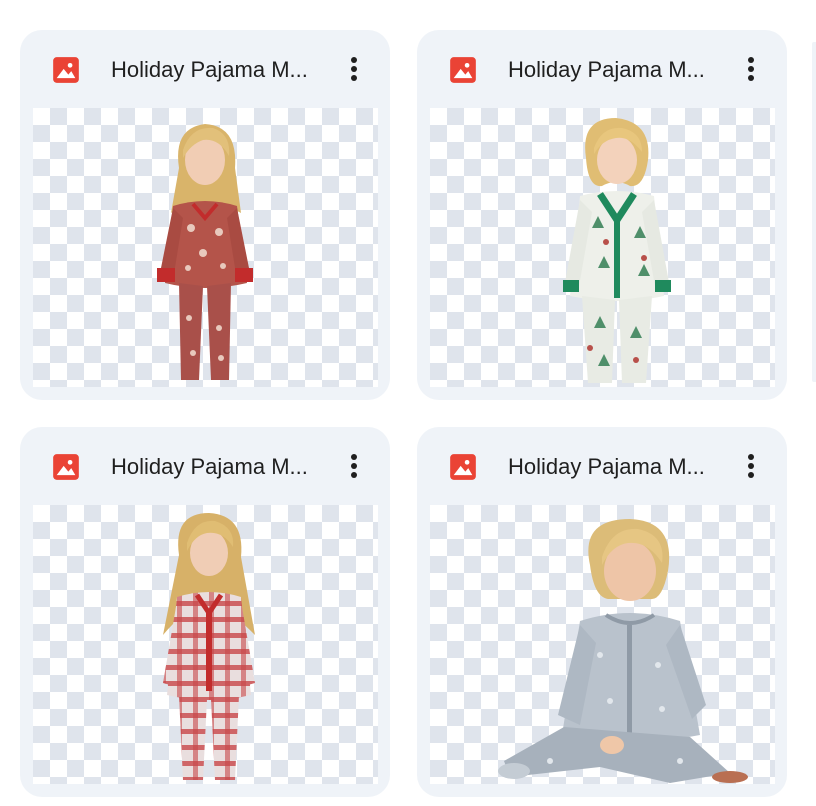 This screenshot has width=816, height=806. I want to click on child-red-plaid-pajamas-image, so click(209, 646).